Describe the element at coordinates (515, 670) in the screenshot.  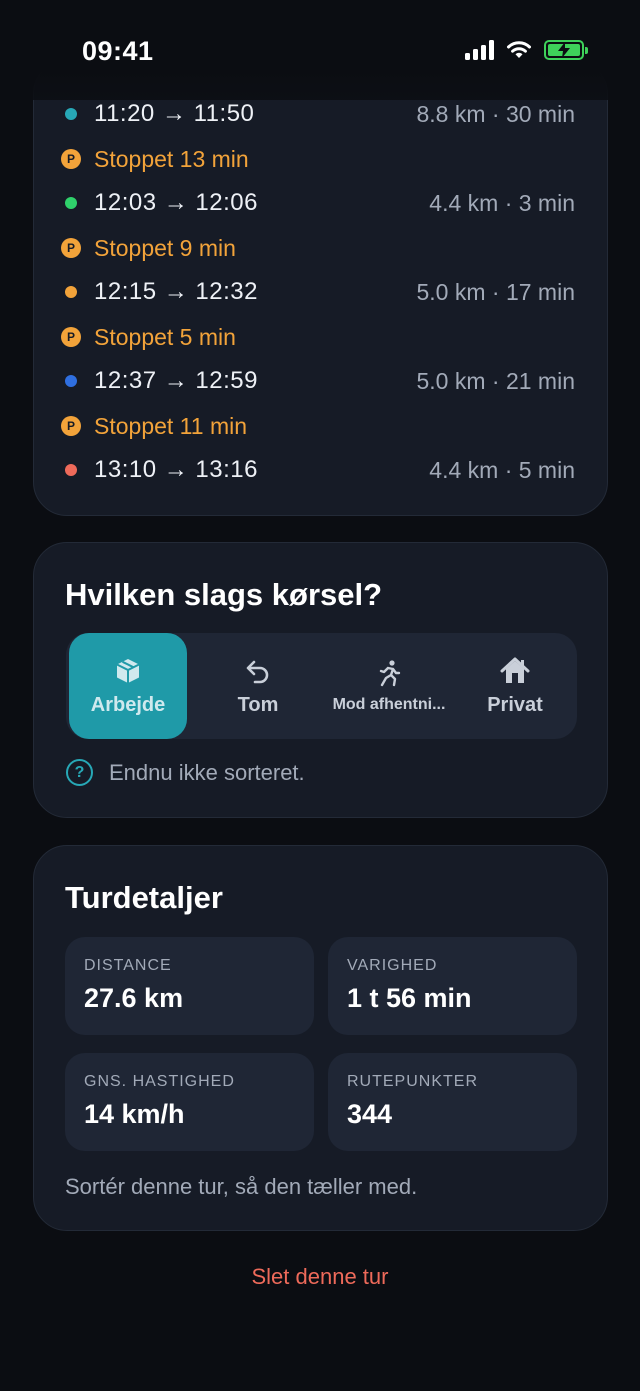
I see `home-icon` at that location.